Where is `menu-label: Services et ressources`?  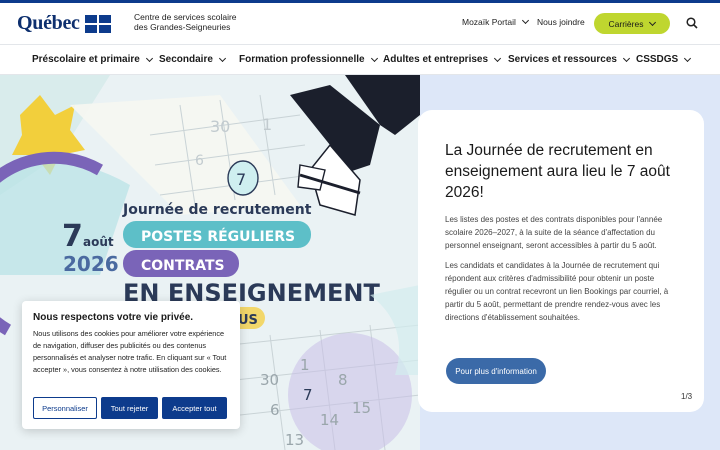 menu-label: Services et ressources is located at coordinates (562, 59).